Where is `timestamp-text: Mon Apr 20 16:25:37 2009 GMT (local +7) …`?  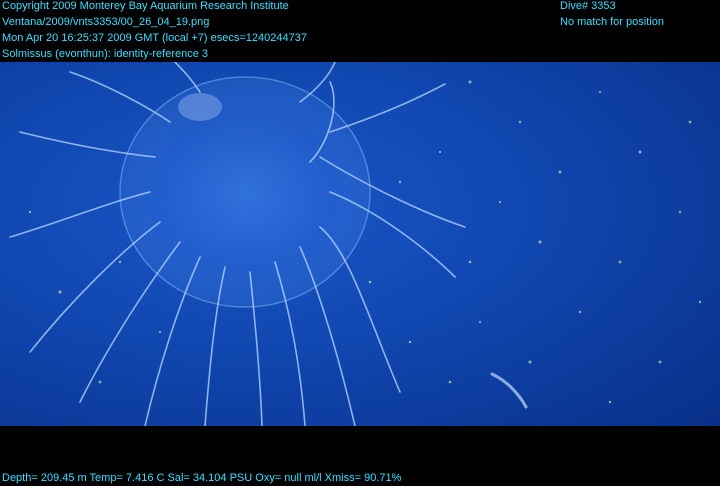 timestamp-text: Mon Apr 20 16:25:37 2009 GMT (local +7) … is located at coordinates (154, 38).